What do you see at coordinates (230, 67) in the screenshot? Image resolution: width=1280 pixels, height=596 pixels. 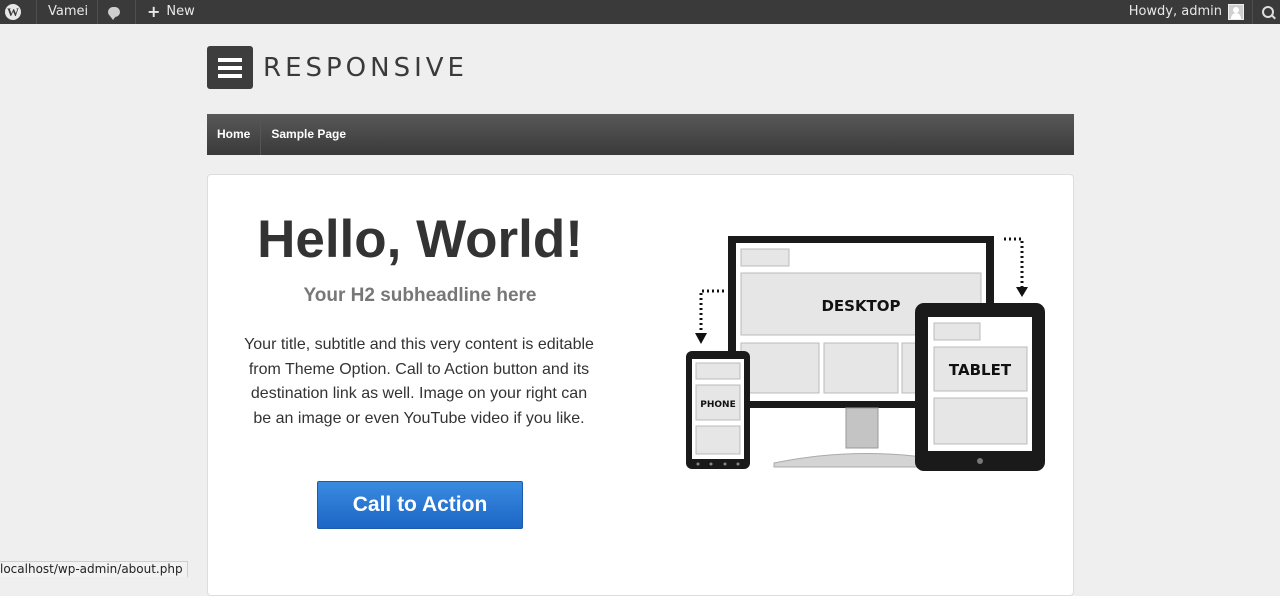 I see `hamburger-logo-icon` at bounding box center [230, 67].